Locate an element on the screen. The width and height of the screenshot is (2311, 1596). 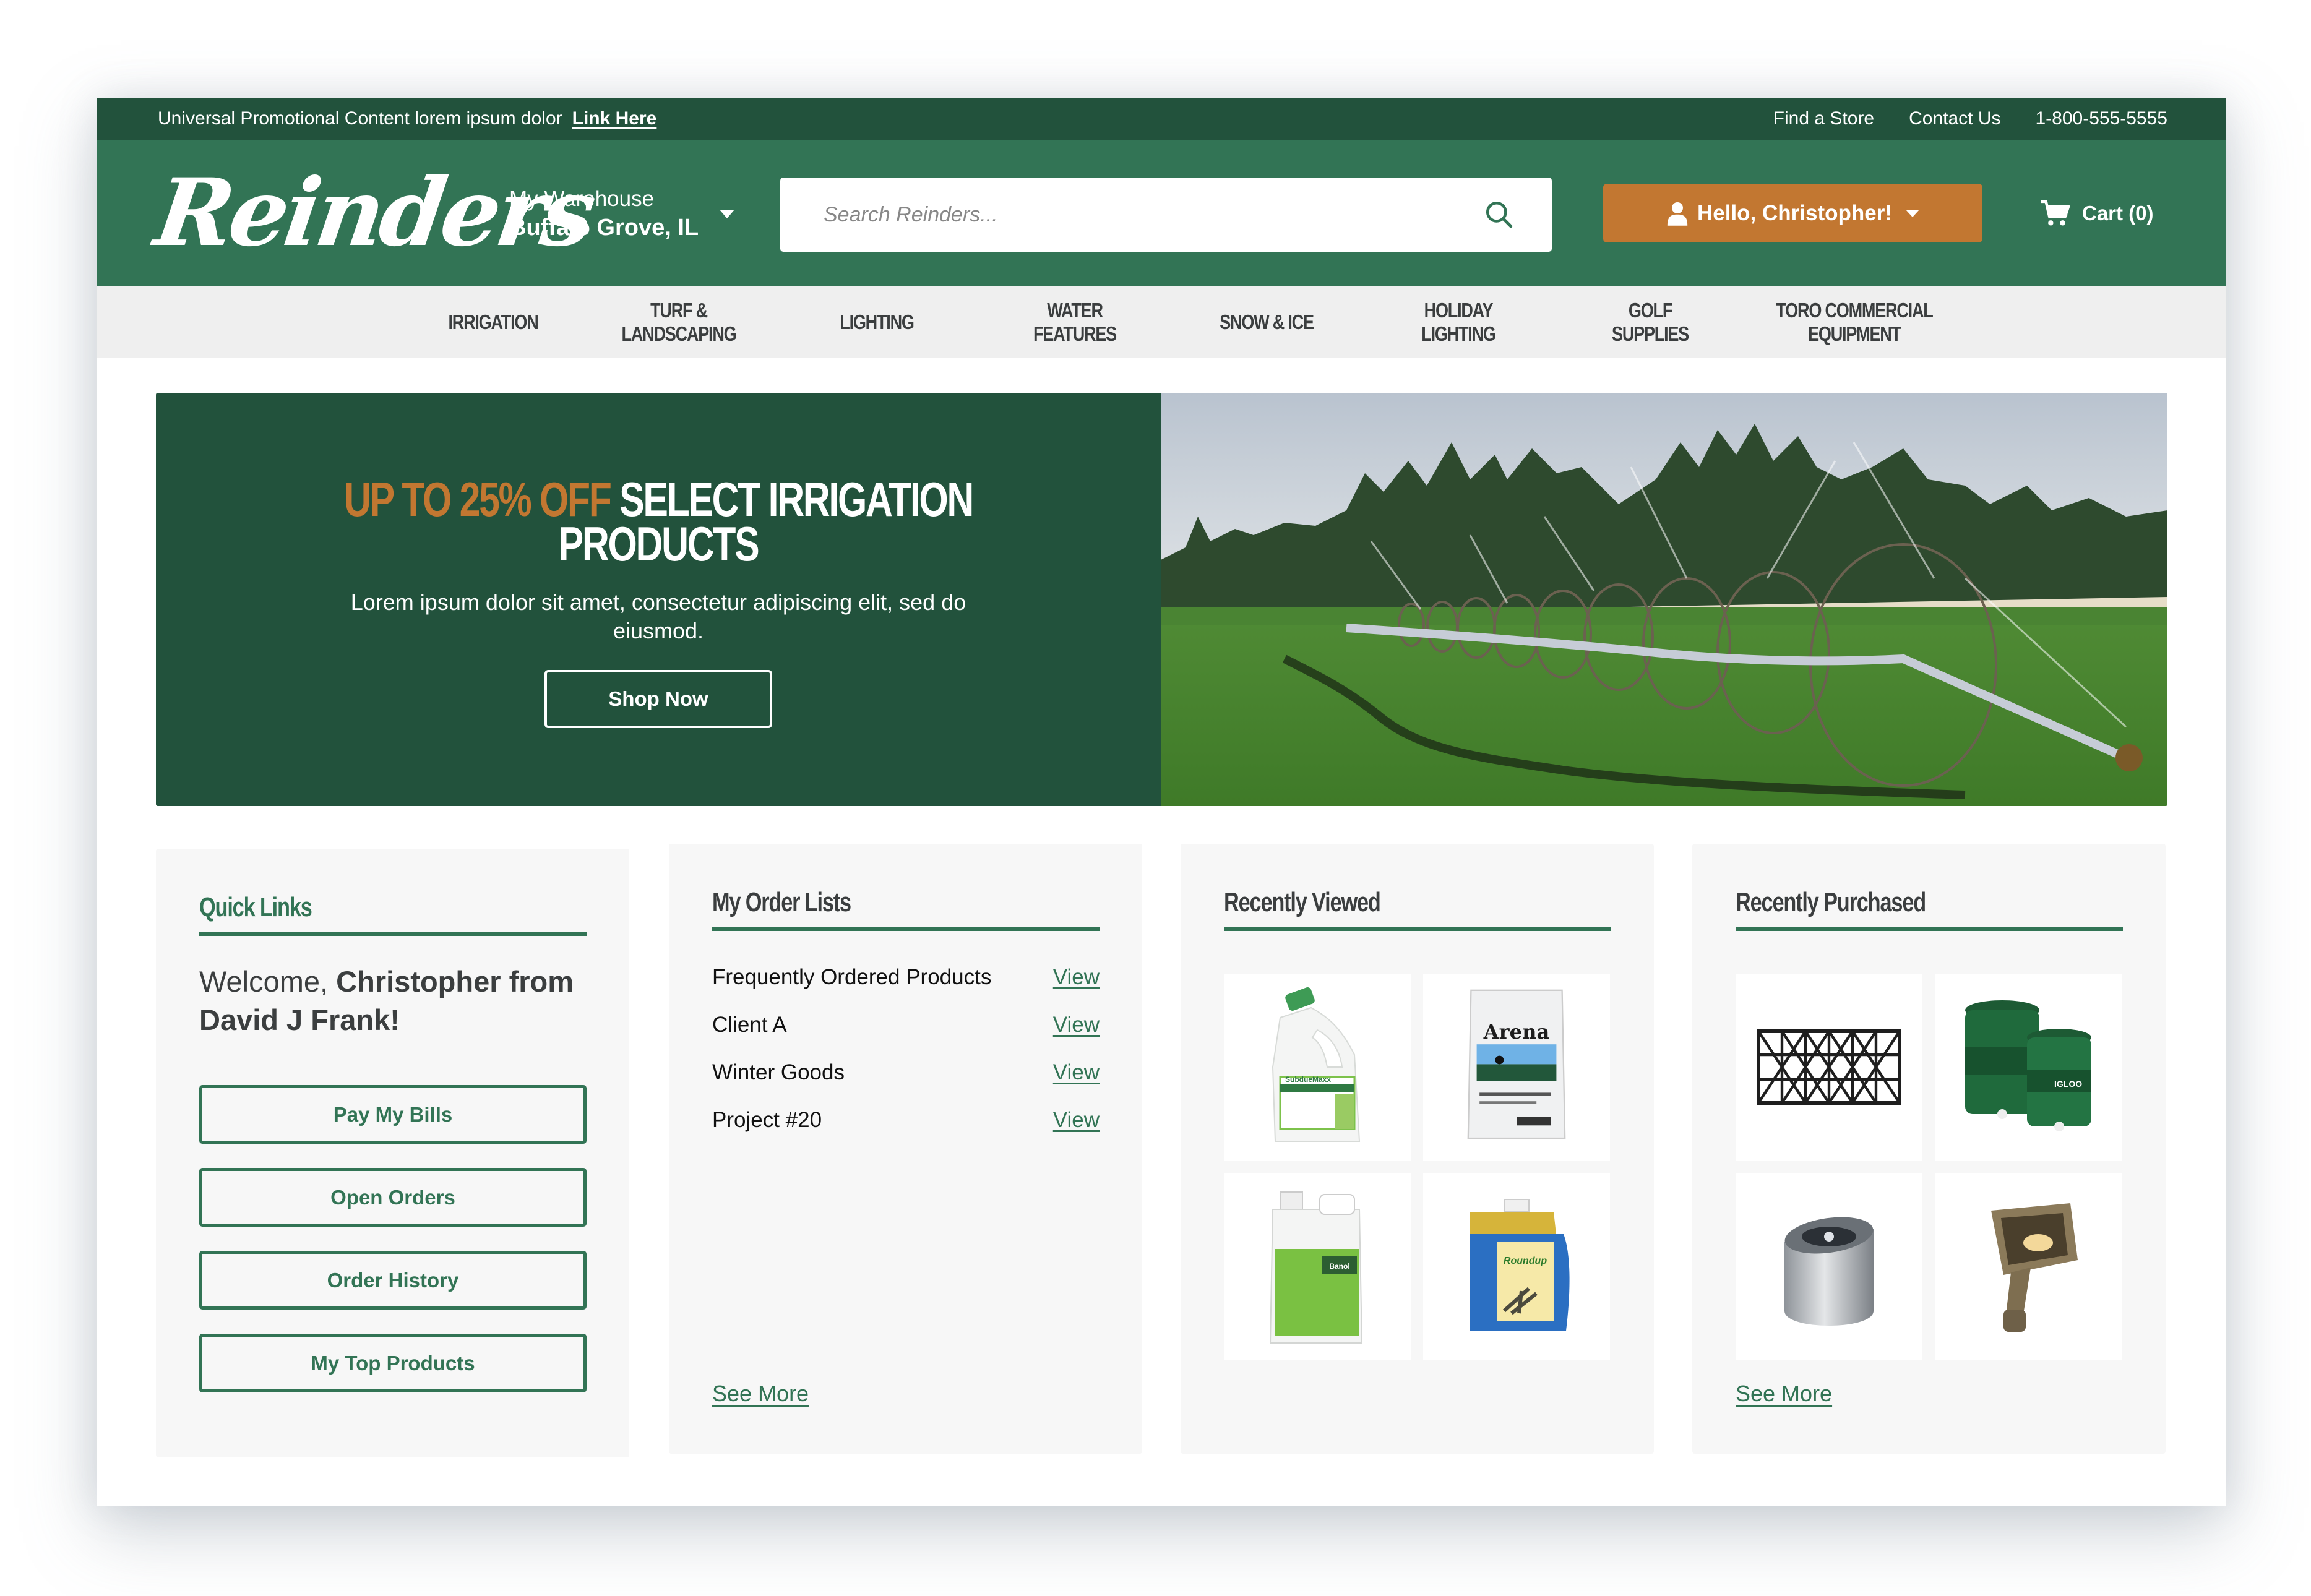
nav-item-holiday-lighting: HOLIDAY LIGHTING is located at coordinates (1458, 322).